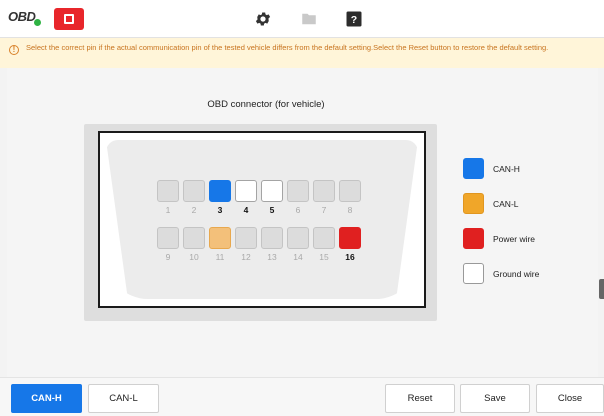 Image resolution: width=604 pixels, height=416 pixels. I want to click on ground-wire-swatch, so click(473, 273).